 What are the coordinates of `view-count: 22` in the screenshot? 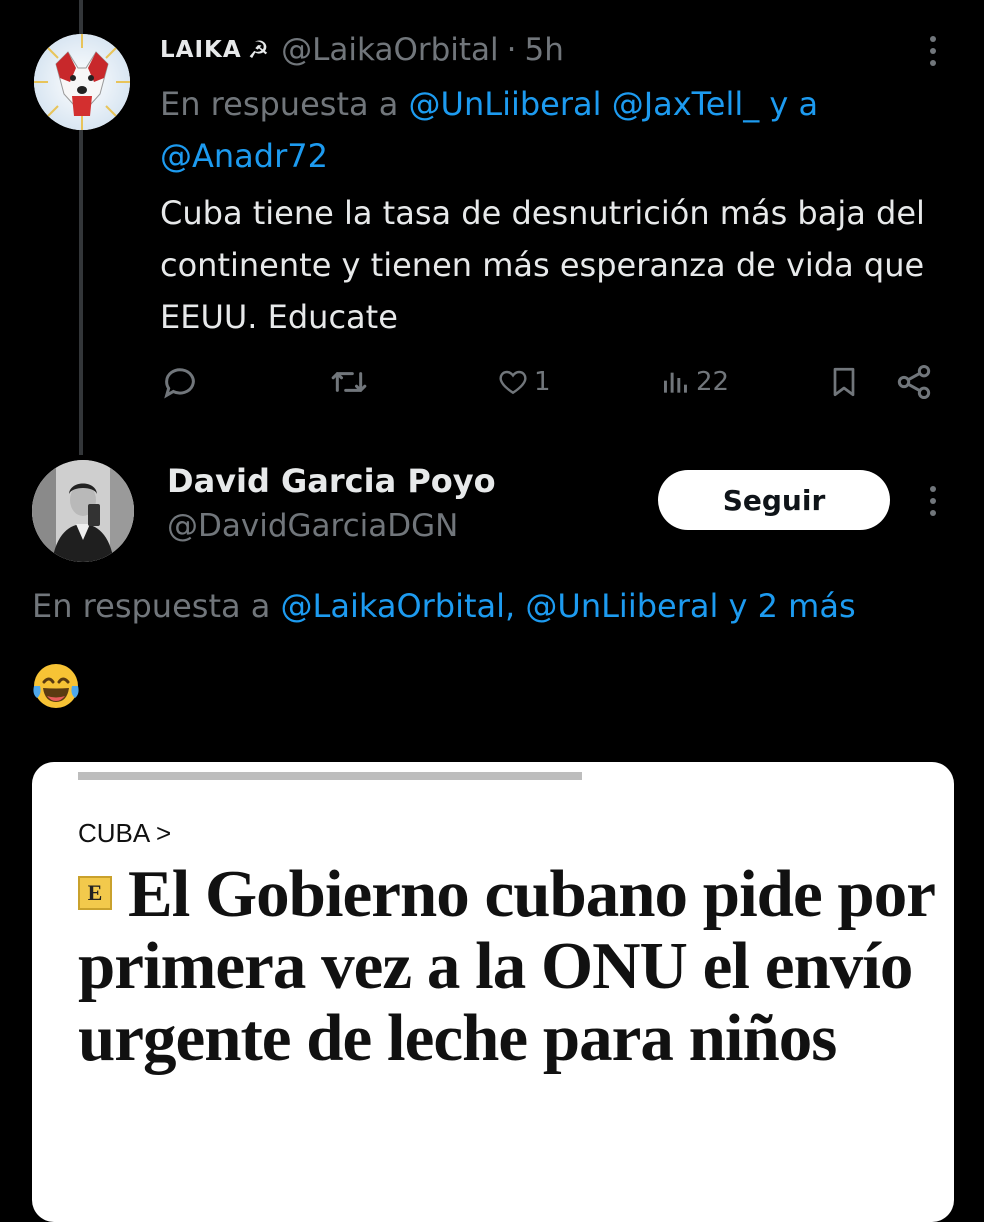 It's located at (713, 382).